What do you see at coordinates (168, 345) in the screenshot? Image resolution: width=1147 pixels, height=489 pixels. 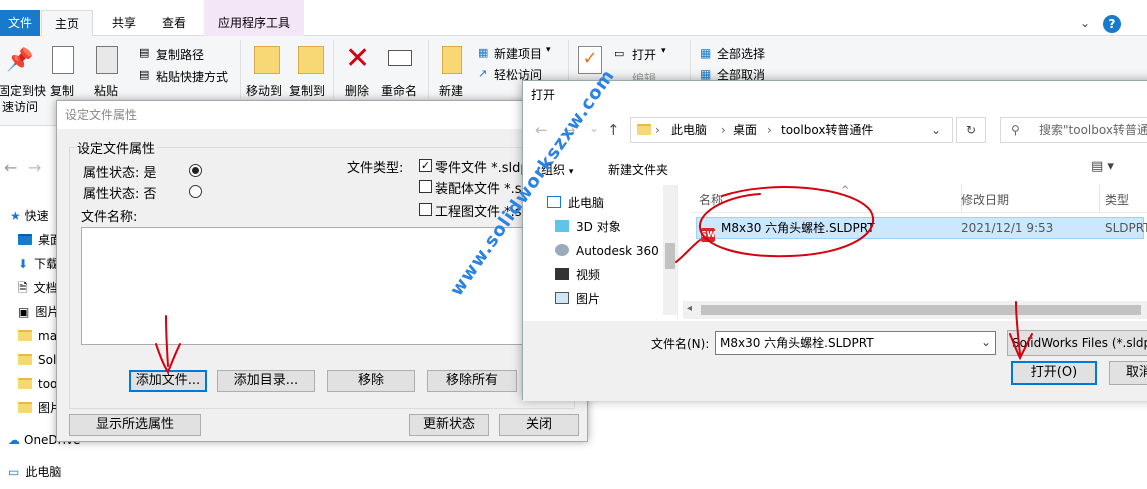 I see `add-file-arrow` at bounding box center [168, 345].